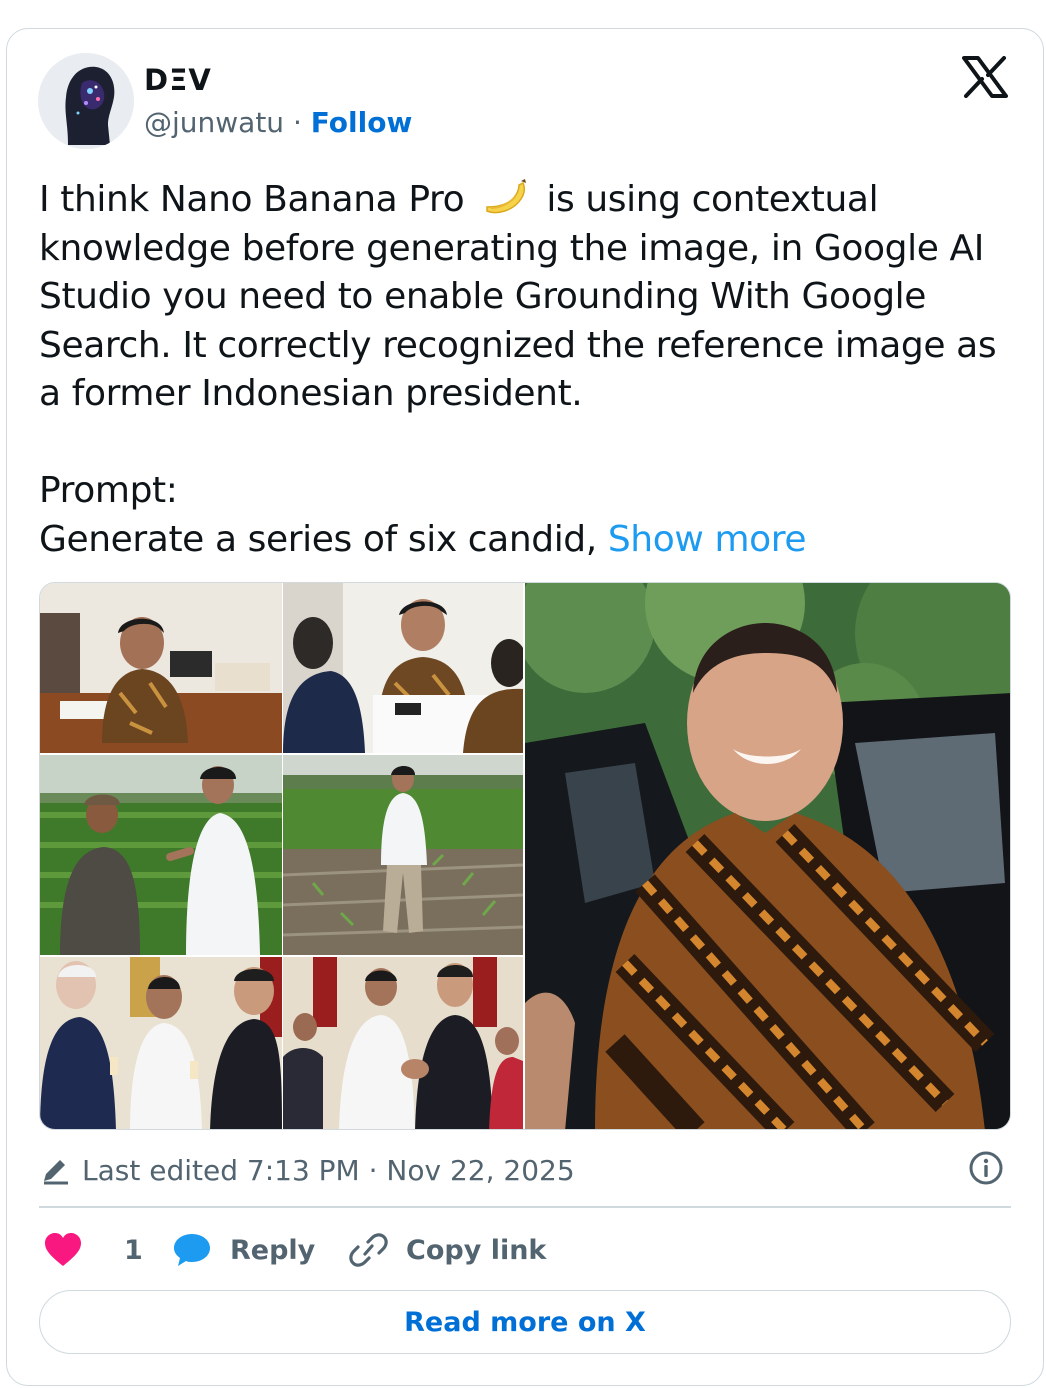  I want to click on edited-timestamp: Last edited 7:13 PM · Nov 22, 2025, so click(307, 1170).